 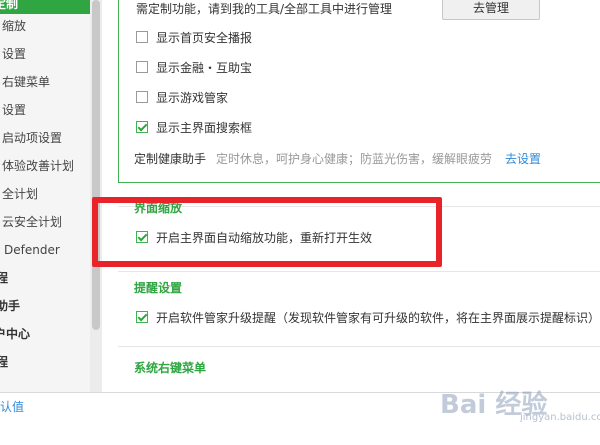 I want to click on manage-button: 去管理, so click(x=491, y=10).